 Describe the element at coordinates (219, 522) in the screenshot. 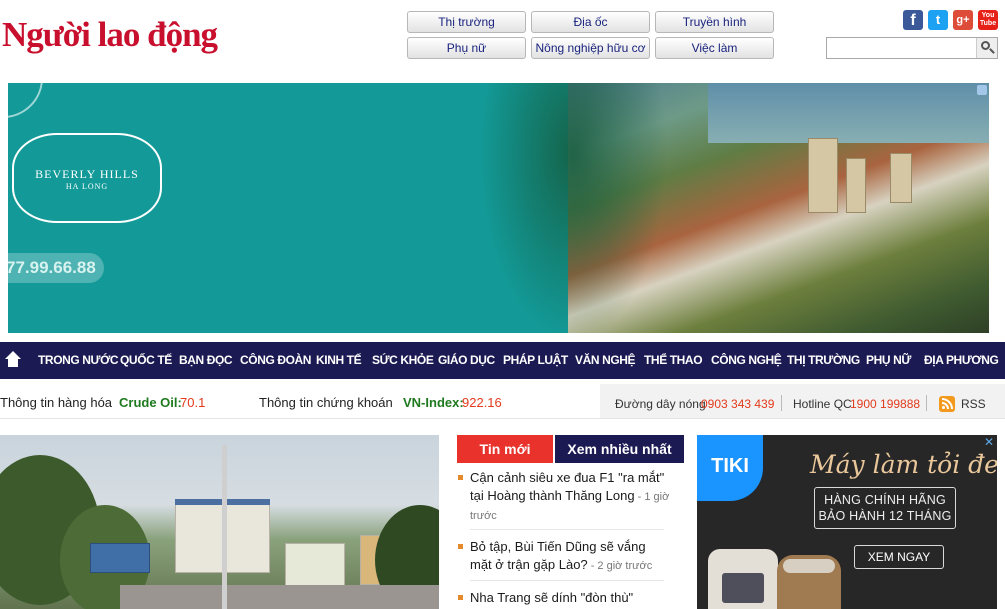

I see `lead-article-image` at that location.